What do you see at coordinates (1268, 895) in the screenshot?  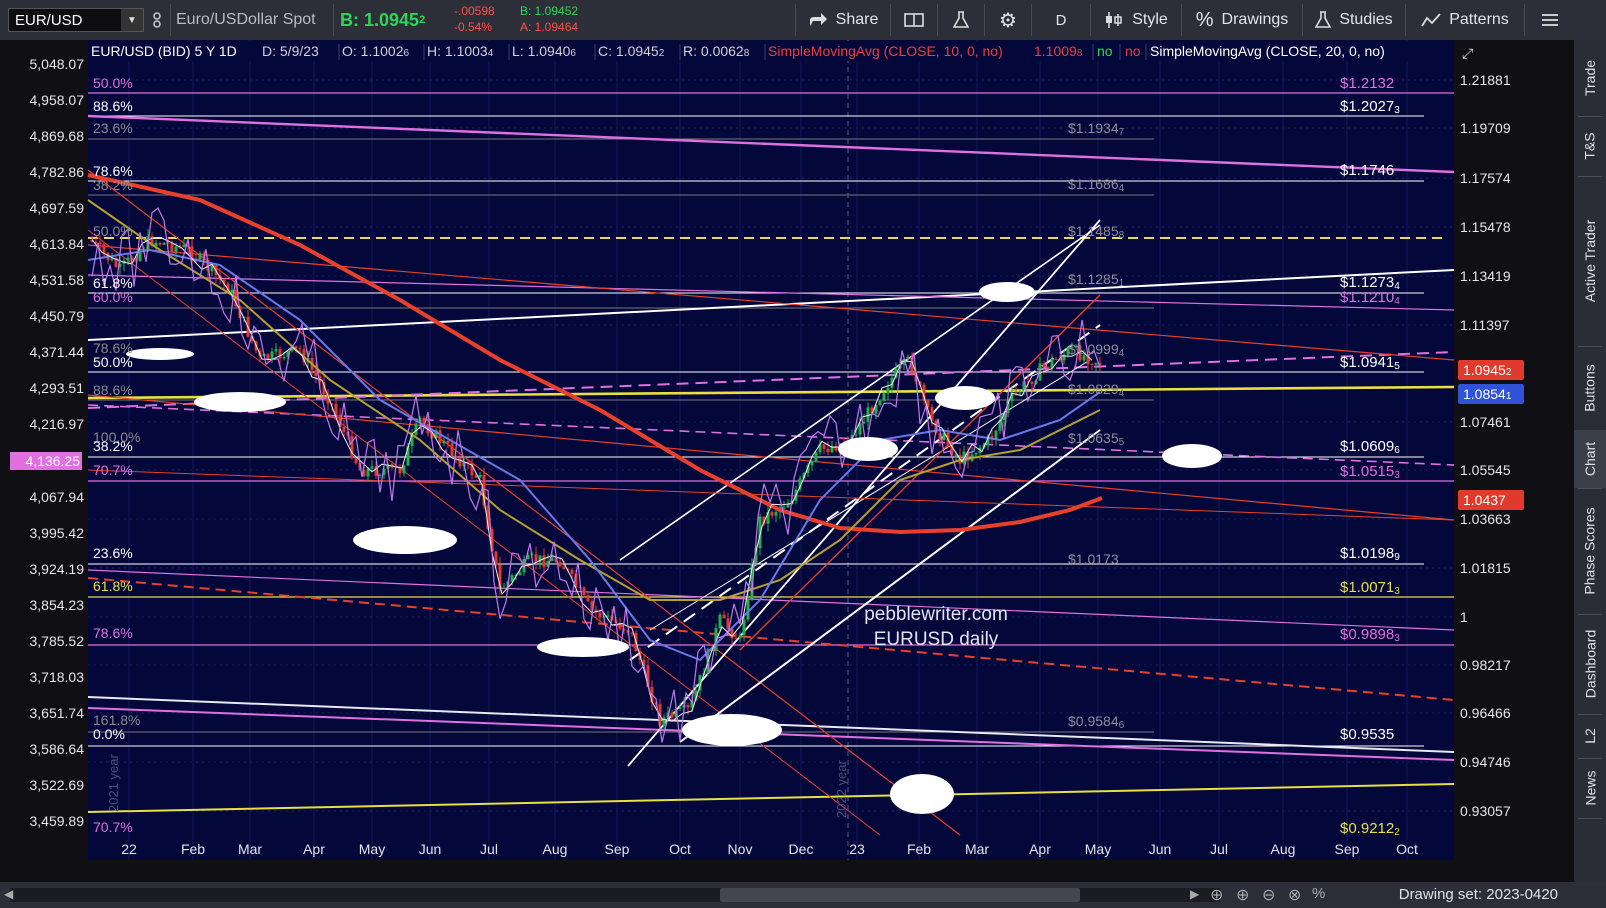 I see `zoom-out-icon: ⊖` at bounding box center [1268, 895].